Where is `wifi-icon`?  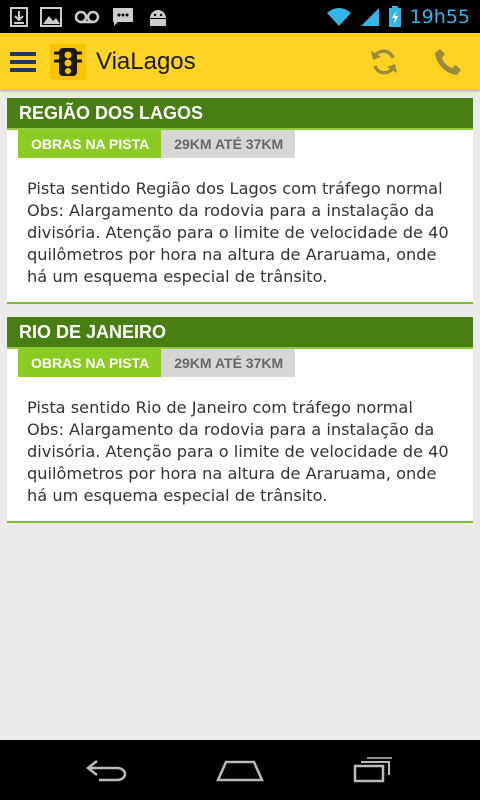
wifi-icon is located at coordinates (338, 16).